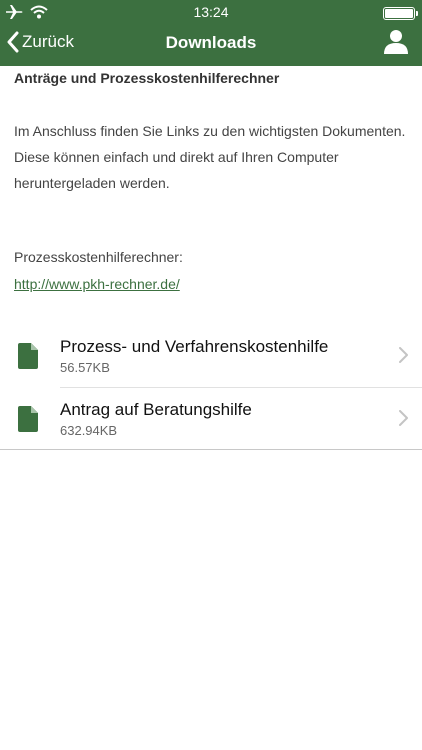  I want to click on app-header: 13:24 Zurück Downloads, so click(211, 33).